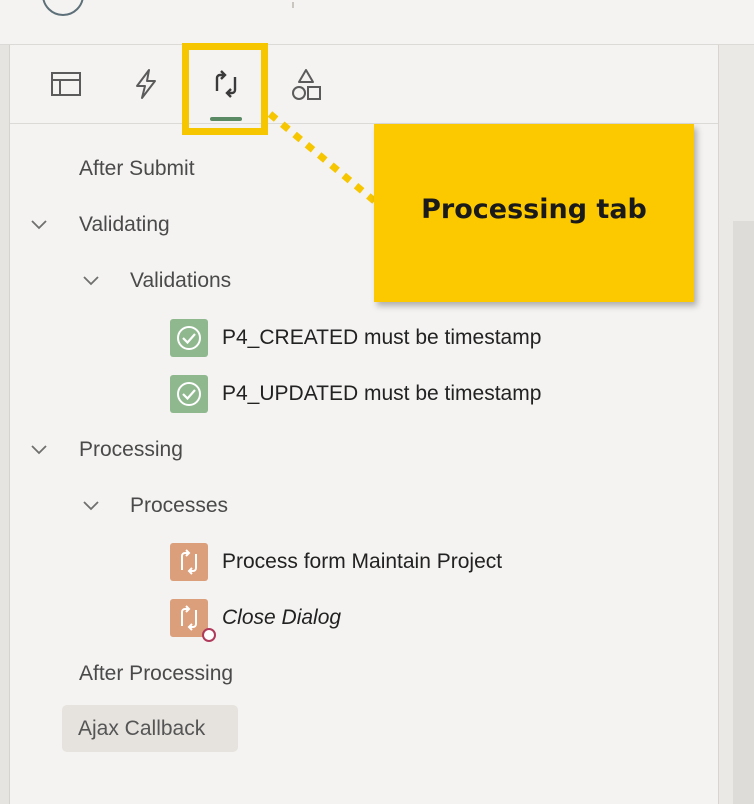 The width and height of the screenshot is (754, 804). I want to click on layout-icon, so click(66, 84).